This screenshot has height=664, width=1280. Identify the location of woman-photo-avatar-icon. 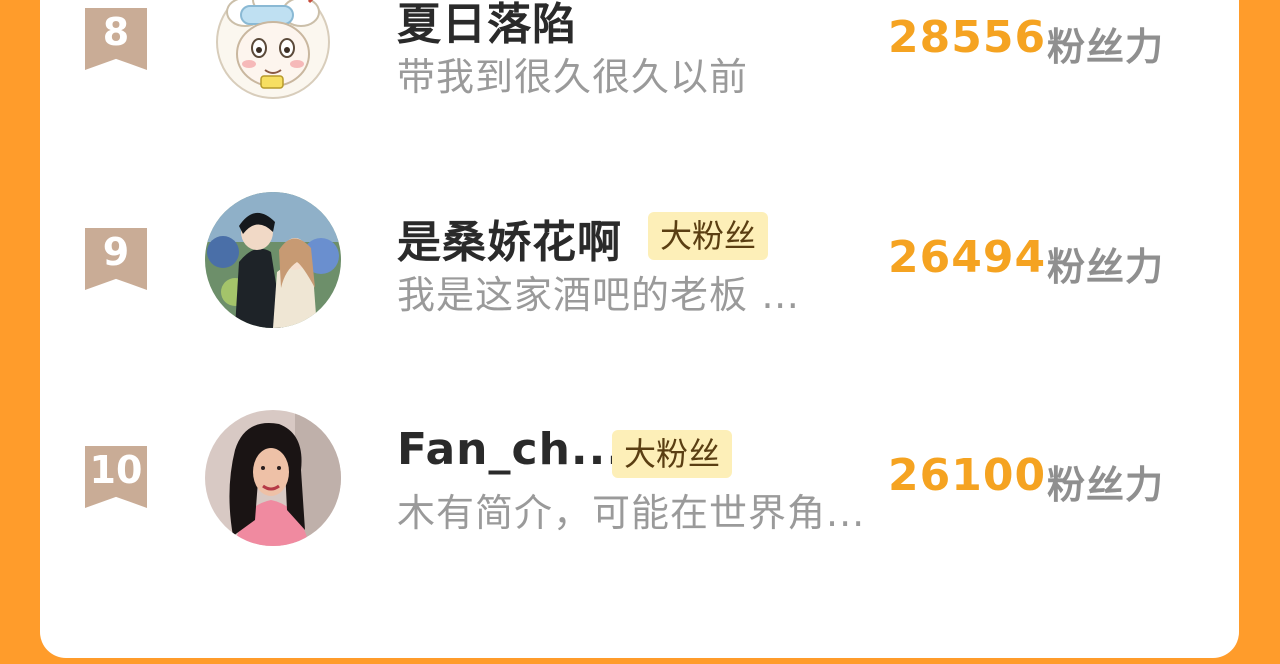
(273, 478).